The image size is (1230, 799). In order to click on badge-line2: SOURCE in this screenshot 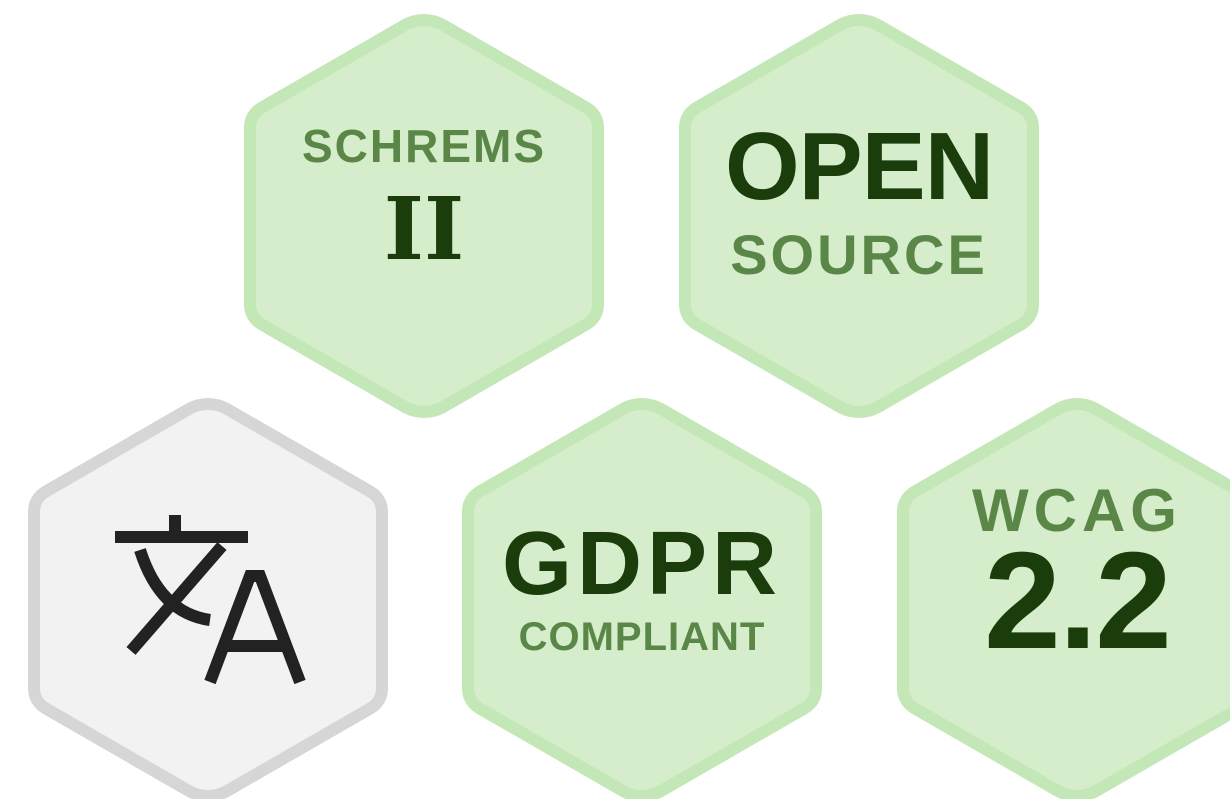, I will do `click(859, 254)`.